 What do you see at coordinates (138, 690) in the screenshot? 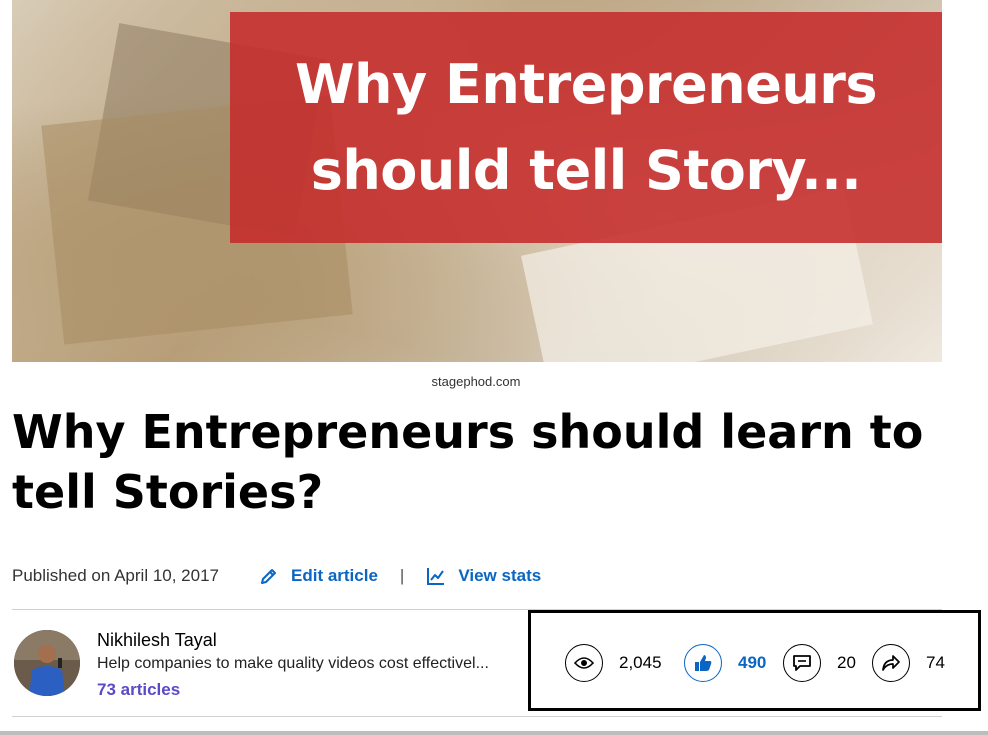
I see `author-articles-link: 73 articles` at bounding box center [138, 690].